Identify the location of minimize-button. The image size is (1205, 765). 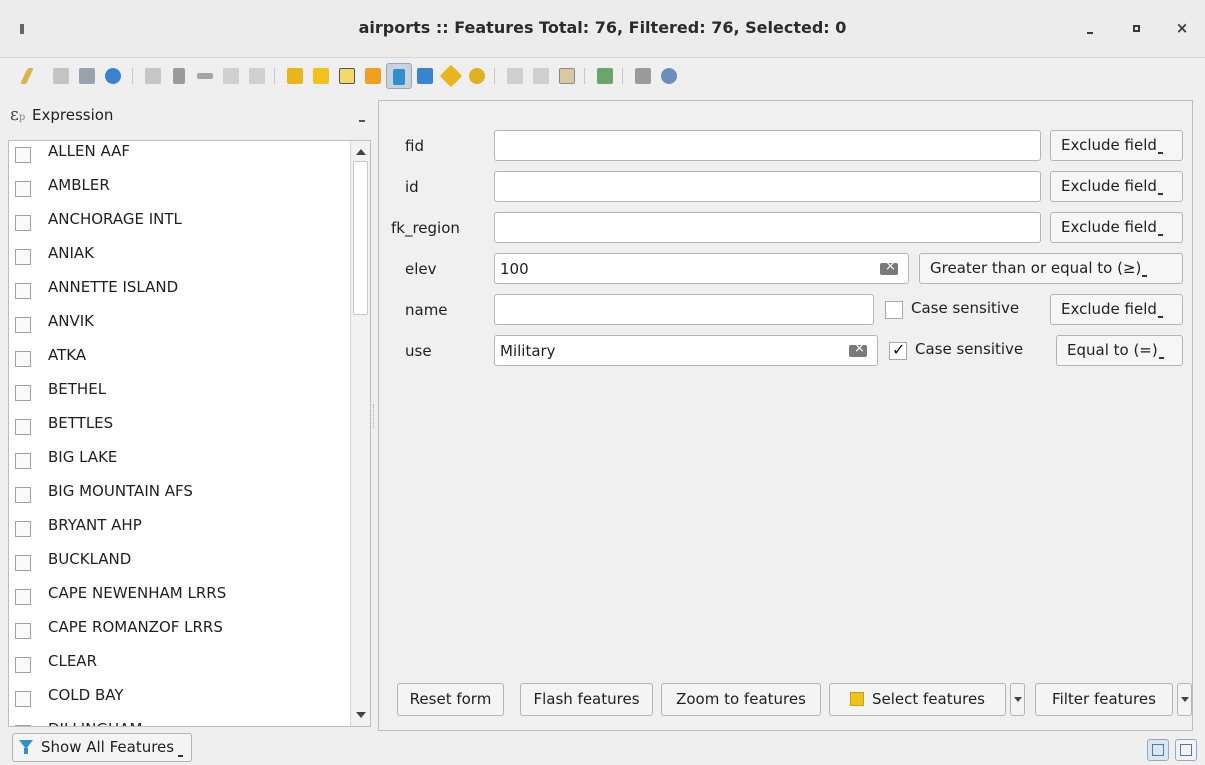
(1090, 28).